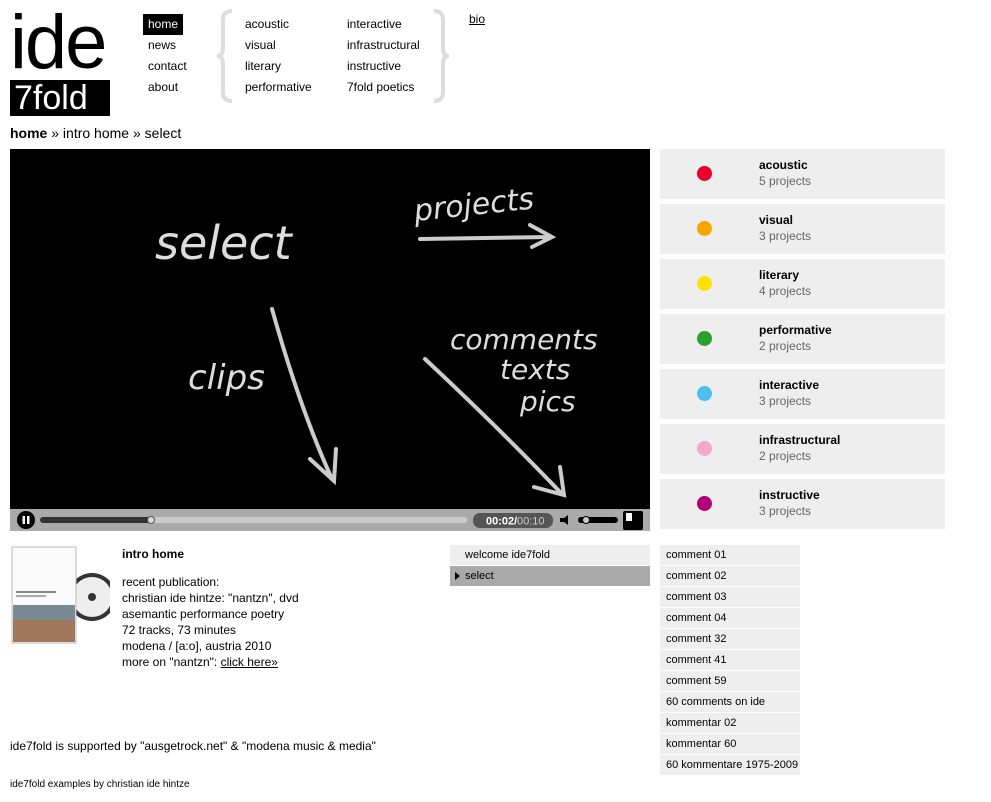 This screenshot has height=802, width=991. Describe the element at coordinates (531, 522) in the screenshot. I see `time-total: 00:10` at that location.